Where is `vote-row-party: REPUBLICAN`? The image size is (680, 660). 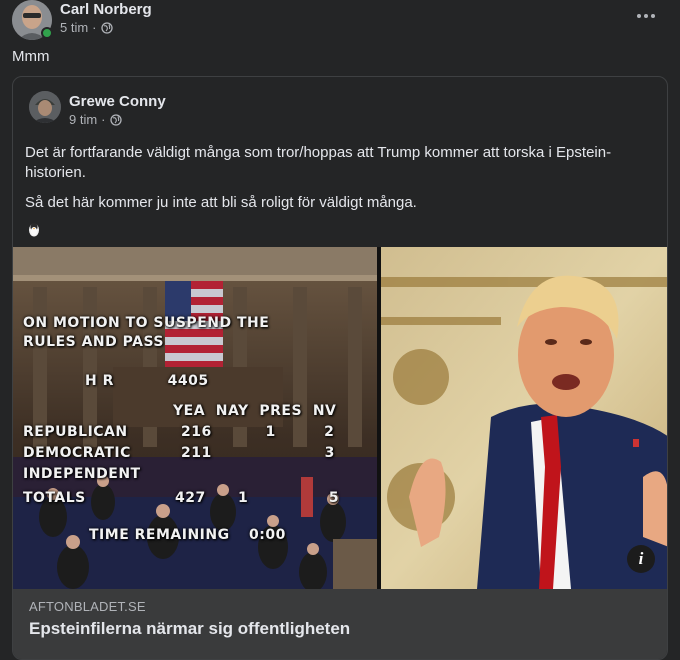
vote-row-party: REPUBLICAN is located at coordinates (75, 432).